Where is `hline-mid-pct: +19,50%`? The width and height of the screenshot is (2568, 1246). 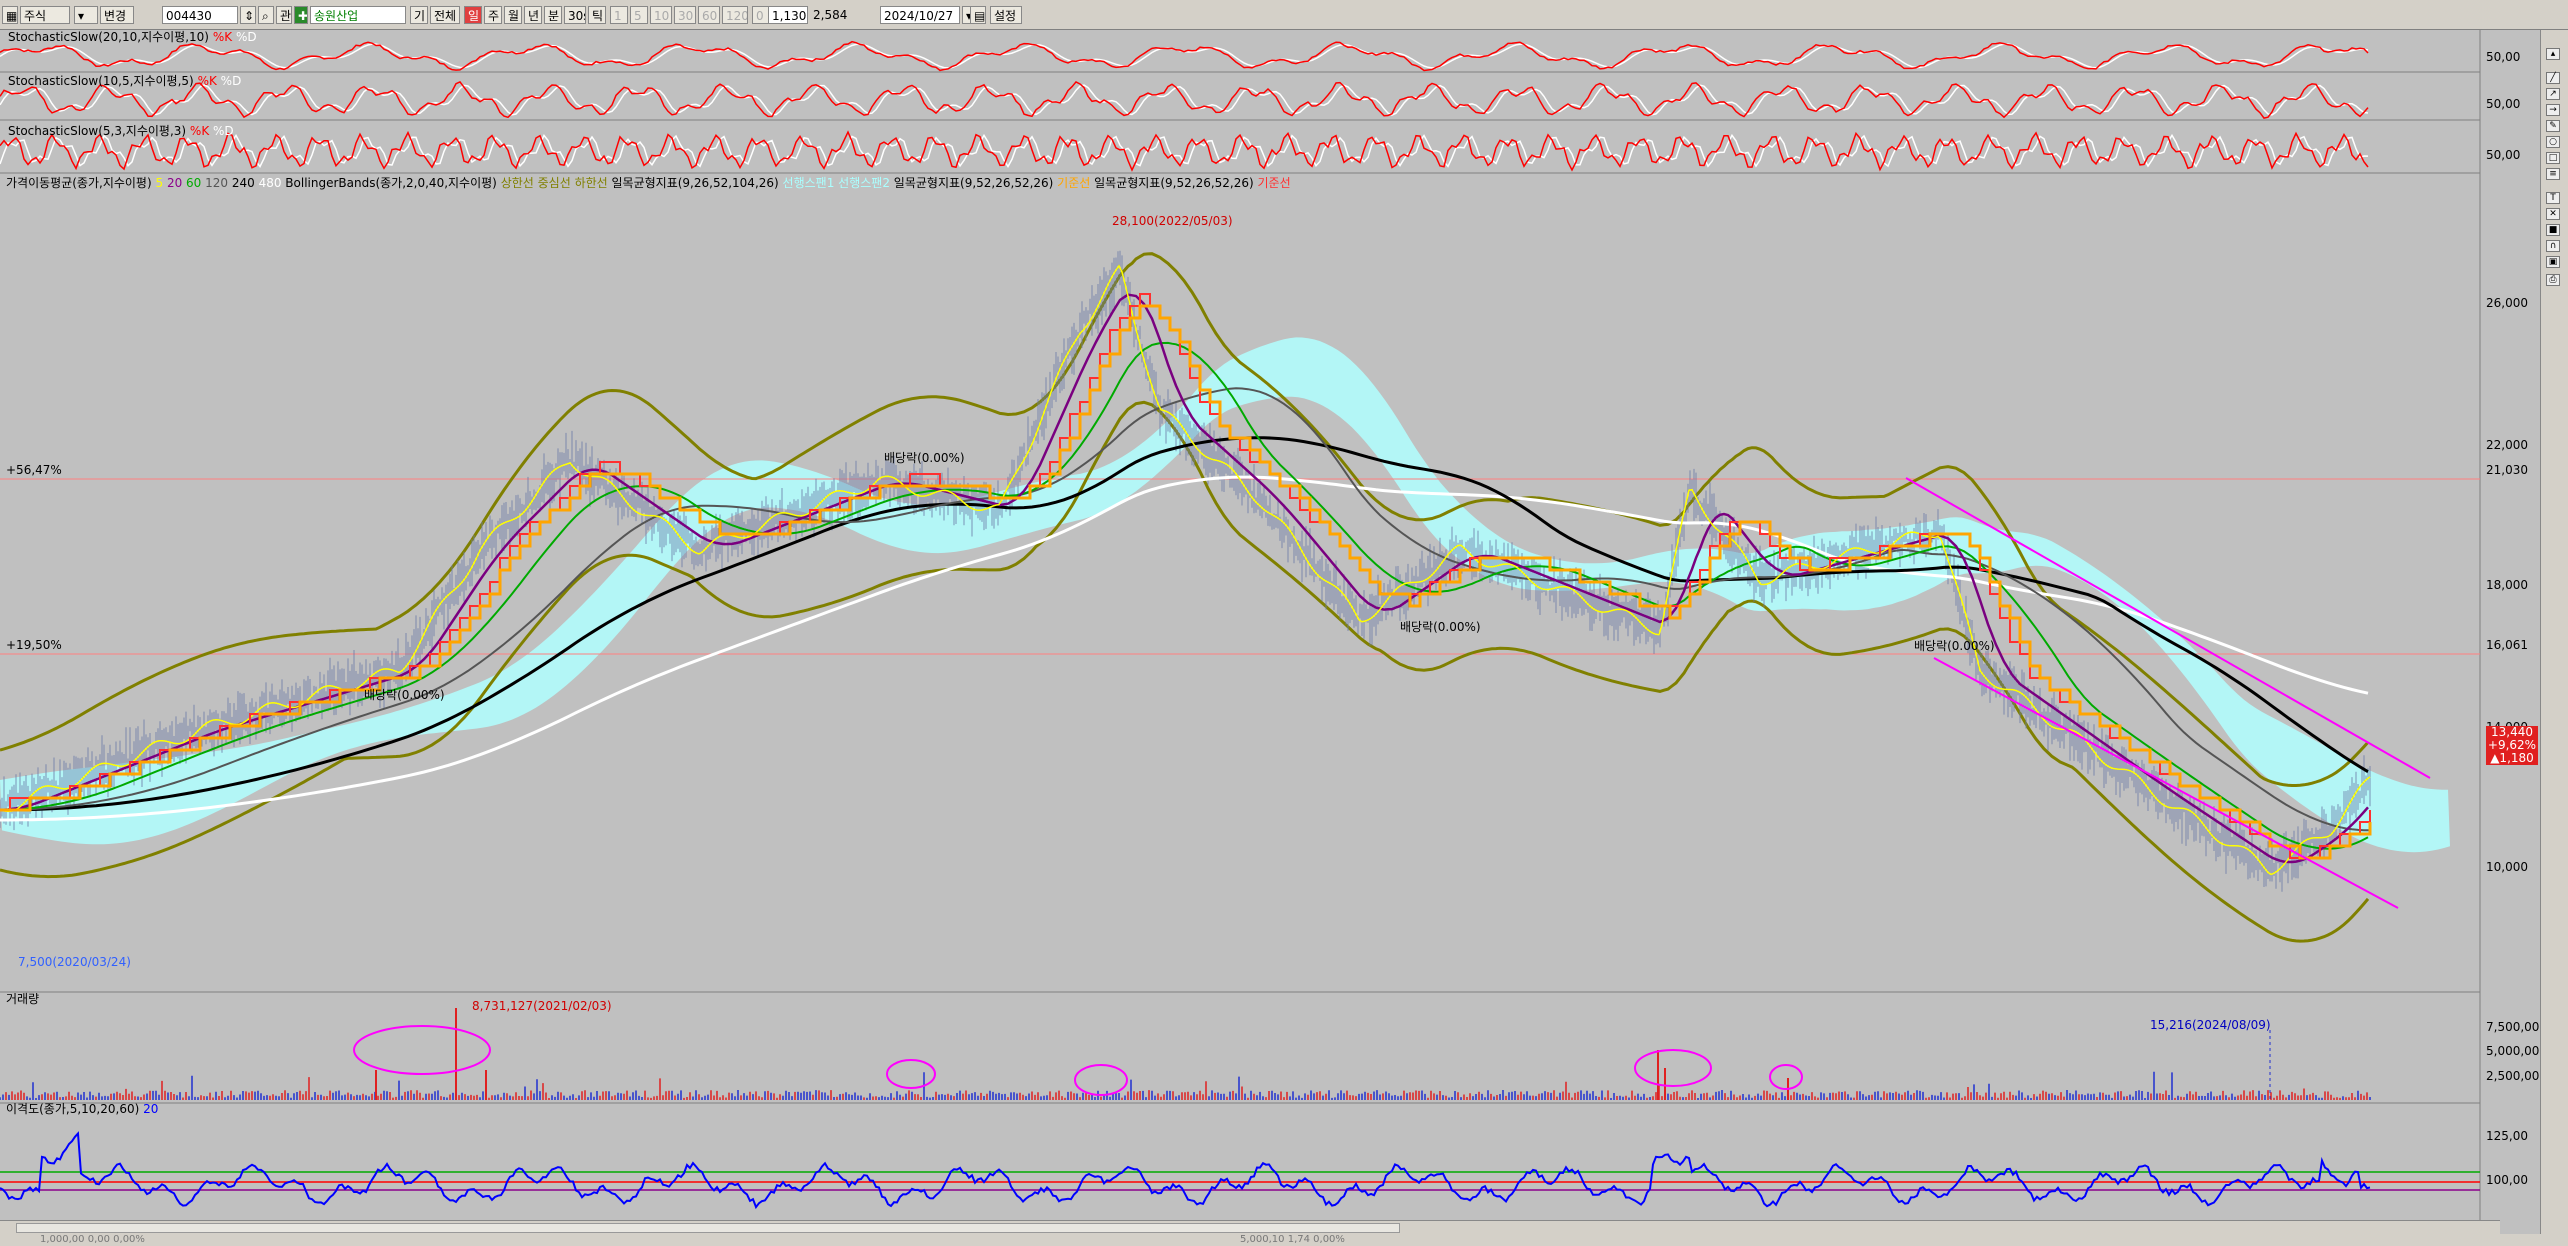
hline-mid-pct: +19,50% is located at coordinates (34, 645).